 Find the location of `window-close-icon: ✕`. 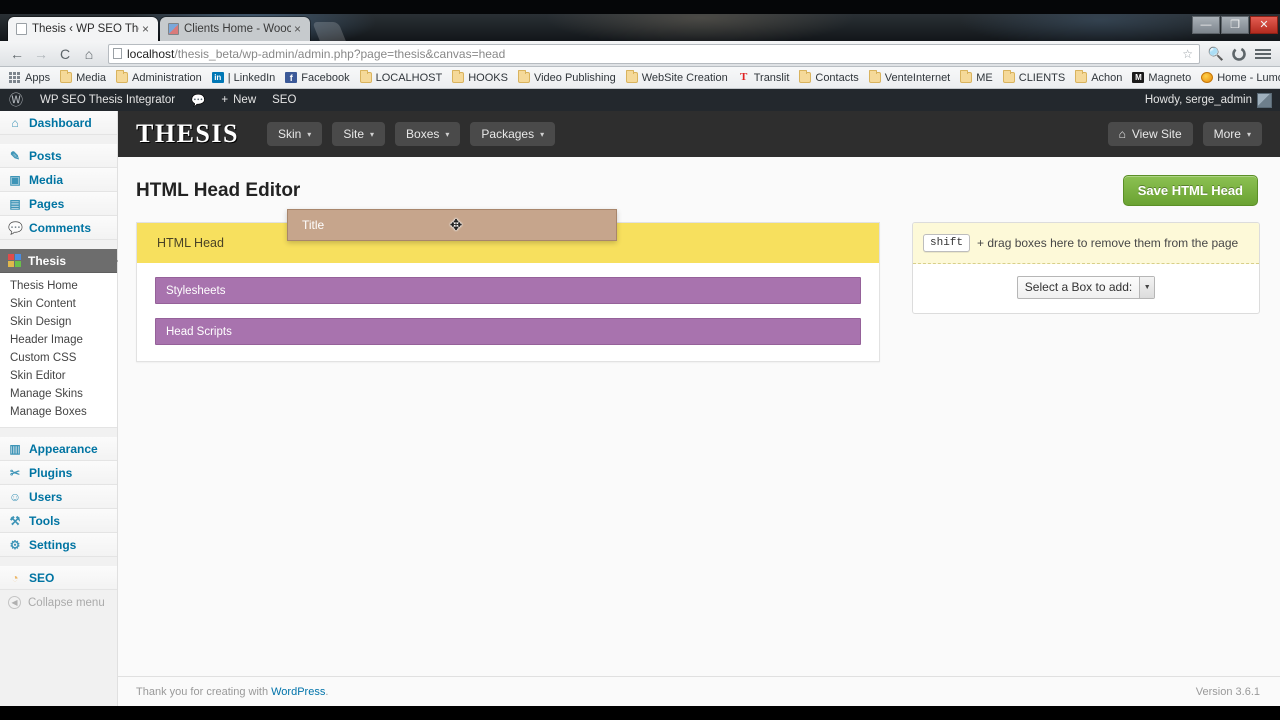

window-close-icon: ✕ is located at coordinates (1264, 25).